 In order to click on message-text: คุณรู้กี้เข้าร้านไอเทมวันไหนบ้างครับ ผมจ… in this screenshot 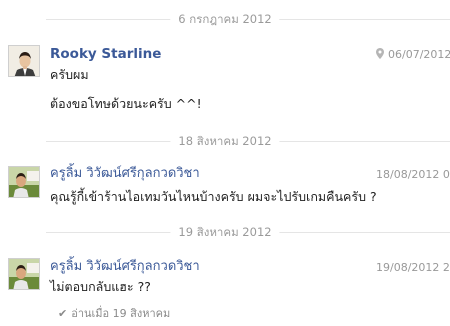, I will do `click(213, 196)`.